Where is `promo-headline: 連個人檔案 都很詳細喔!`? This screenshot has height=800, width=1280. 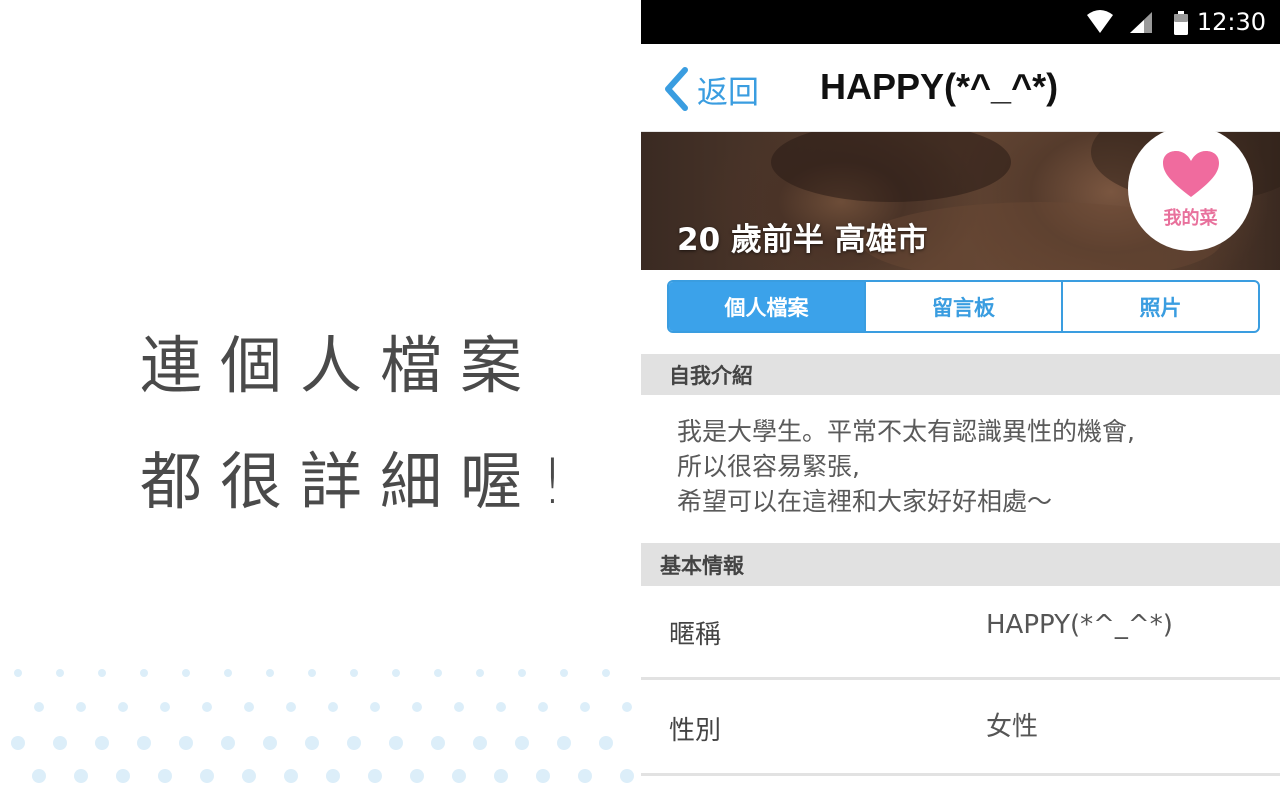 promo-headline: 連個人檔案 都很詳細喔! is located at coordinates (361, 424).